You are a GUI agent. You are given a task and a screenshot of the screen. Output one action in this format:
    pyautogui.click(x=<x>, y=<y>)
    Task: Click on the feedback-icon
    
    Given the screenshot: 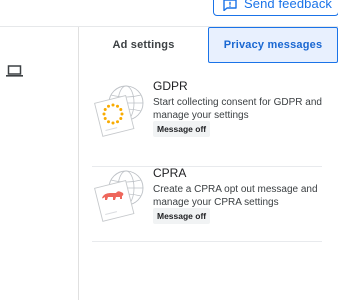 What is the action you would take?
    pyautogui.click(x=230, y=5)
    